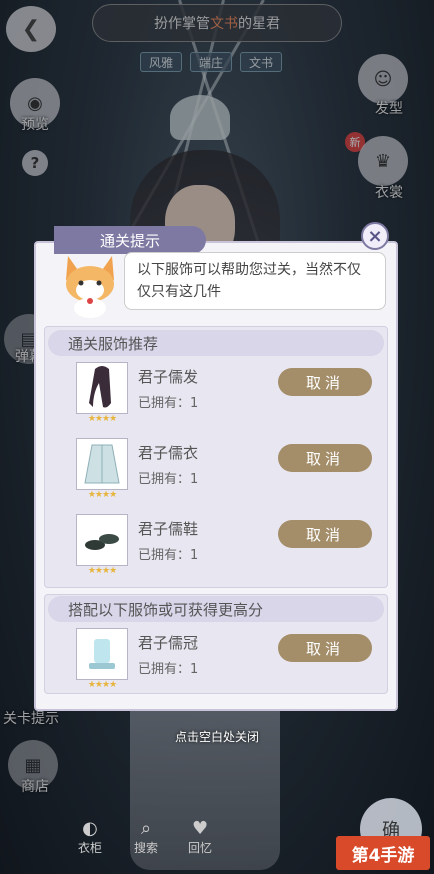 Image resolution: width=434 pixels, height=874 pixels. I want to click on nav-search: ⌕ 搜索, so click(146, 837).